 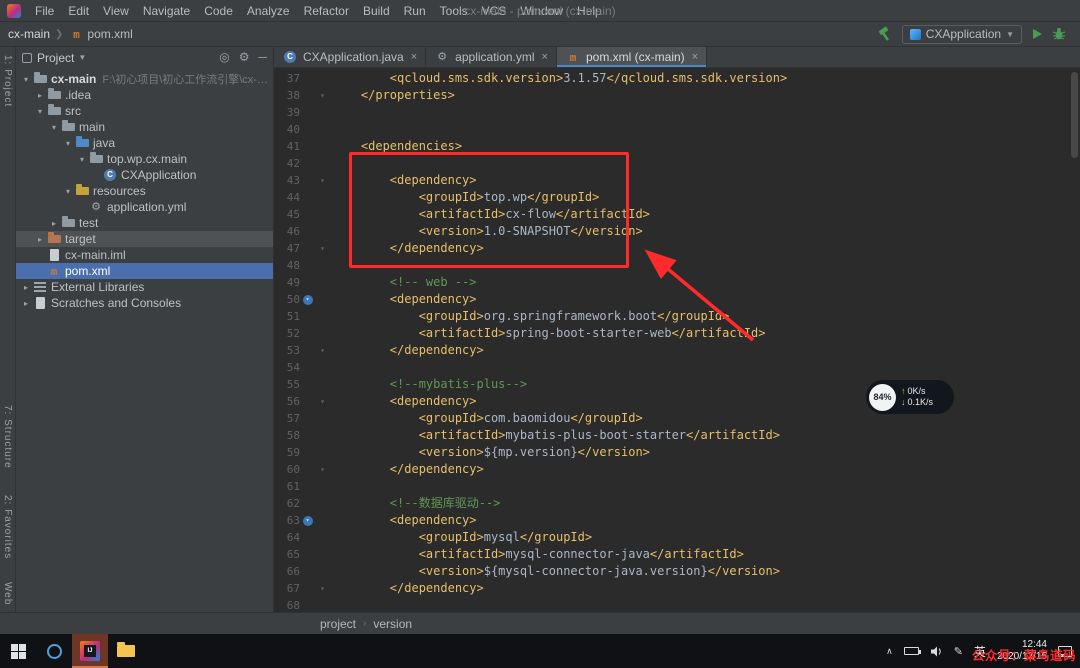 I want to click on menu-item-navigate: Navigate, so click(x=166, y=11).